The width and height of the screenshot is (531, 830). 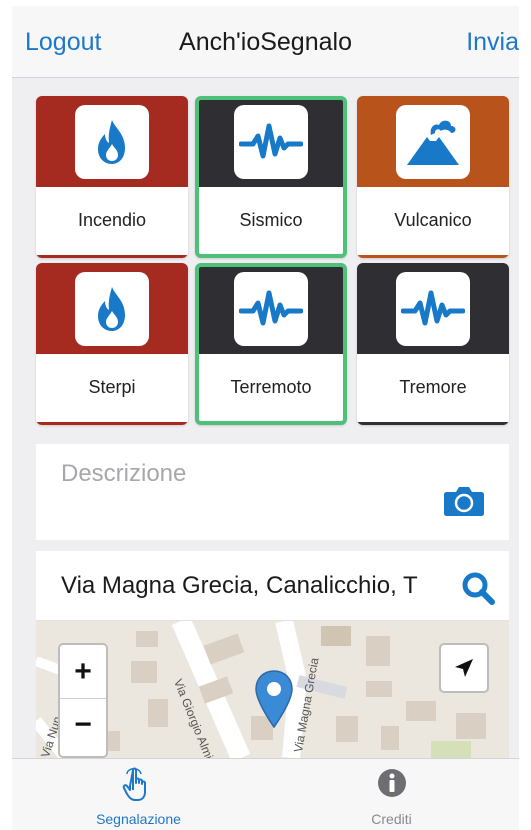 What do you see at coordinates (83, 724) in the screenshot?
I see `zoom-out-button: −` at bounding box center [83, 724].